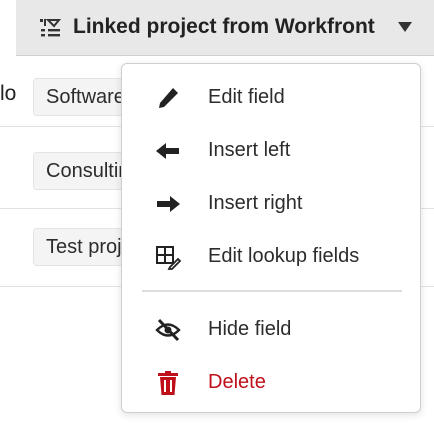  I want to click on menu-divider, so click(272, 291).